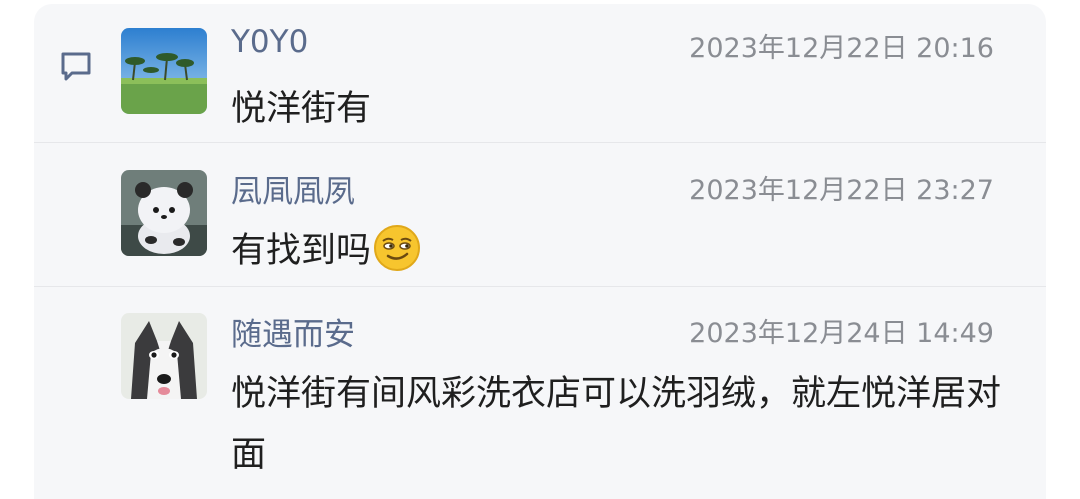 The height and width of the screenshot is (499, 1080). What do you see at coordinates (841, 333) in the screenshot?
I see `timestamp: 2023年12月24日 14:49` at bounding box center [841, 333].